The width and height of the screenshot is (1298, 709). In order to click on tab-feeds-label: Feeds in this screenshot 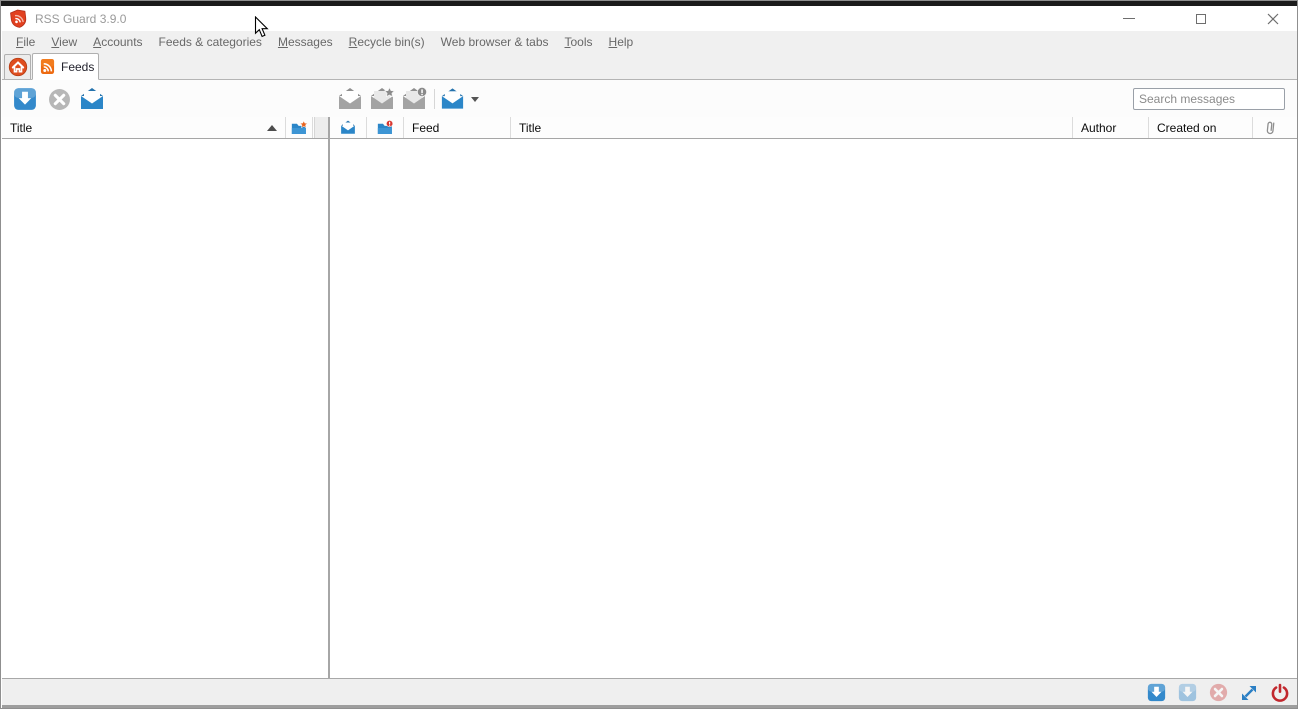, I will do `click(78, 66)`.